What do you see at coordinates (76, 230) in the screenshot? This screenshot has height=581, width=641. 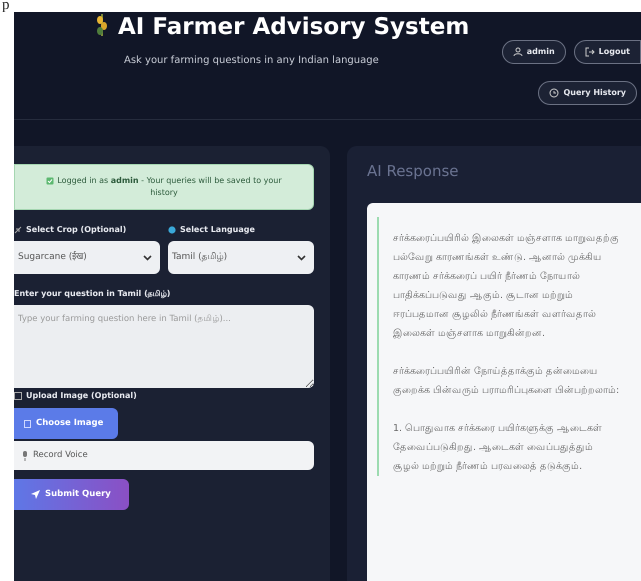 I see `field-label: Select Crop (Optional)` at bounding box center [76, 230].